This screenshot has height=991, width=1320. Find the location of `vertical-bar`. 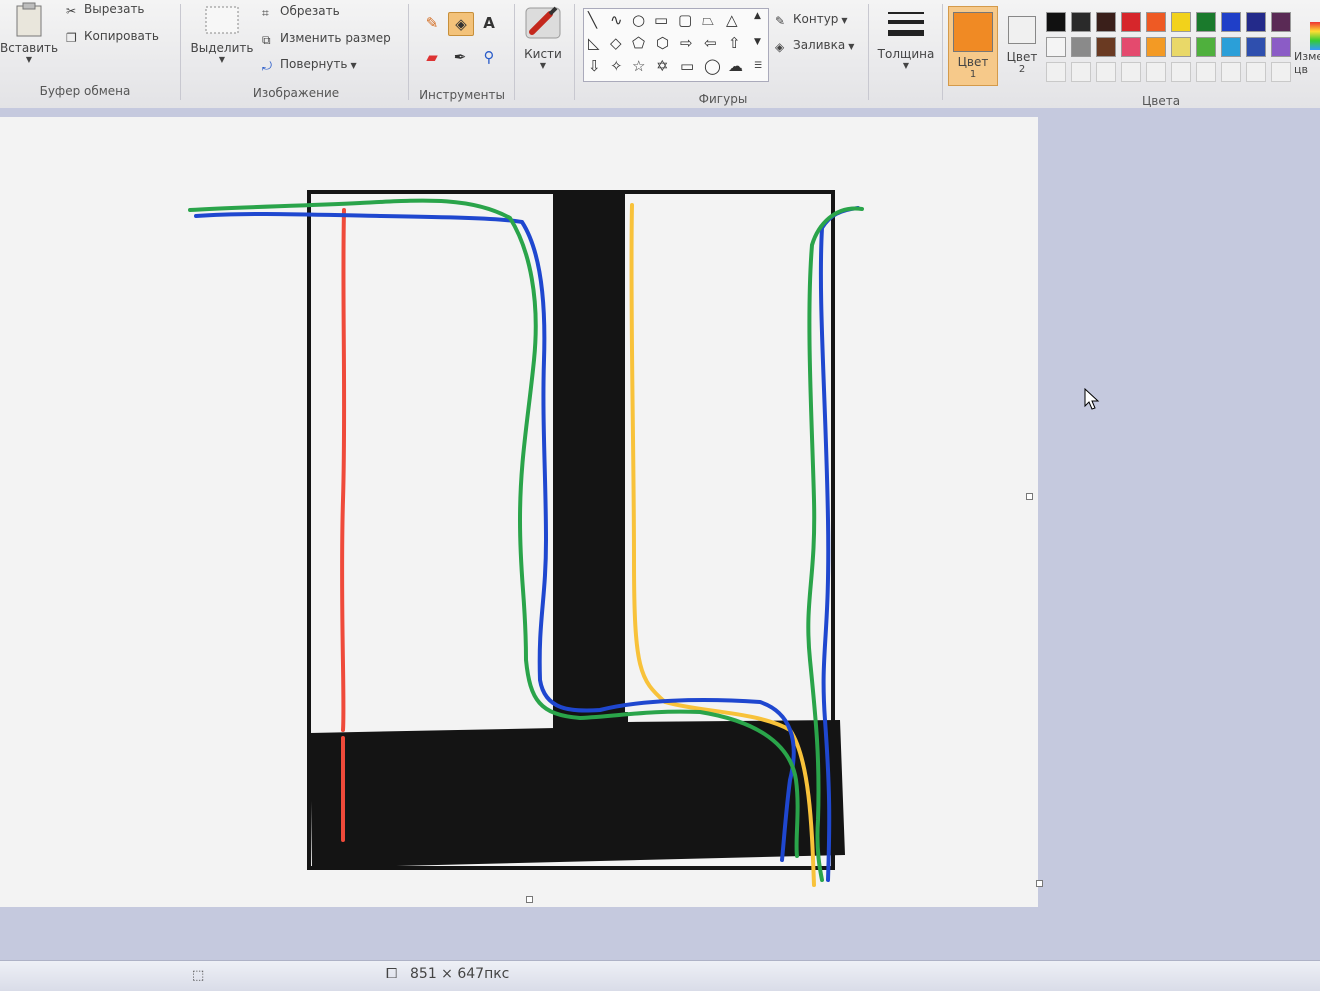

vertical-bar is located at coordinates (589, 463).